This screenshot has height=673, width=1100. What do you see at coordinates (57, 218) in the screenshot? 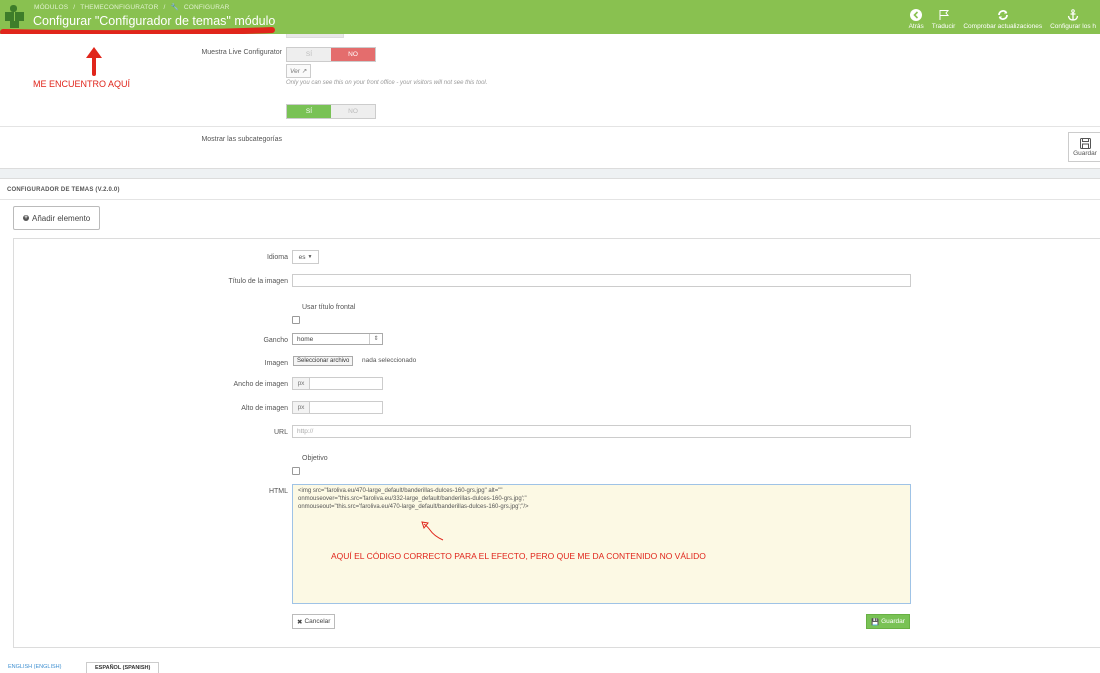
I see `add-element-button: + Añadir elemento` at bounding box center [57, 218].